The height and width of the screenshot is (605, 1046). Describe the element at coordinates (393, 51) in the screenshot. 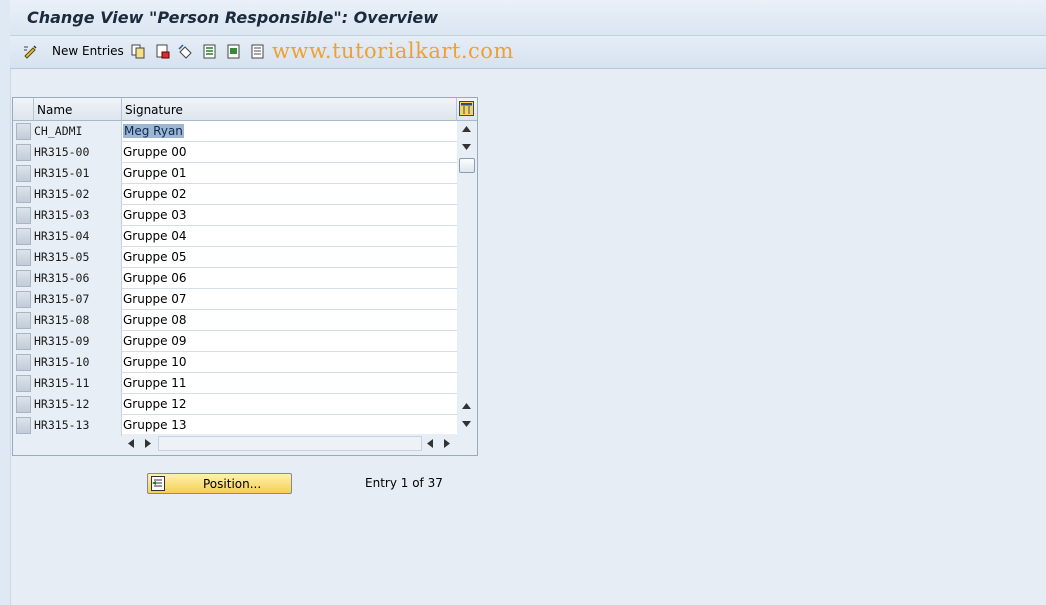

I see `watermark-text: www.tutorialkart.com` at that location.